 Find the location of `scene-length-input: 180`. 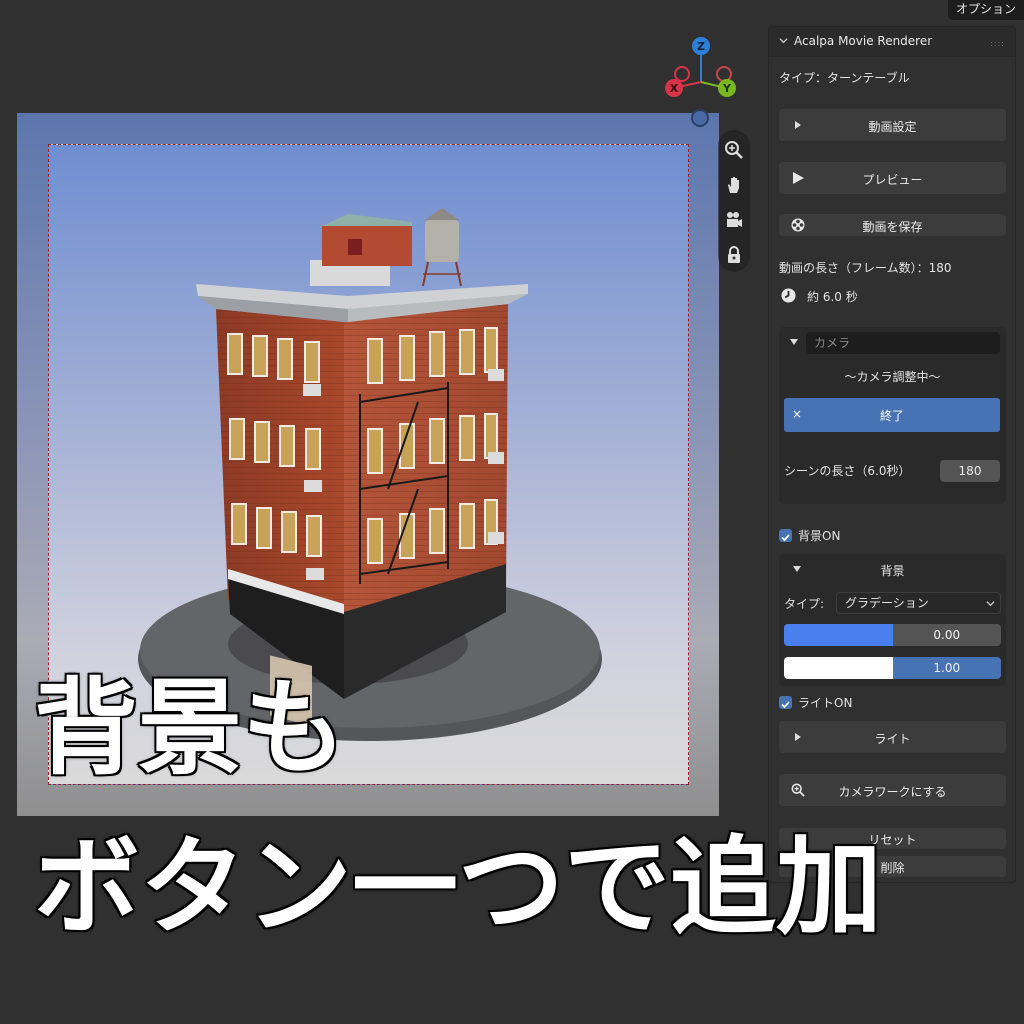

scene-length-input: 180 is located at coordinates (970, 471).